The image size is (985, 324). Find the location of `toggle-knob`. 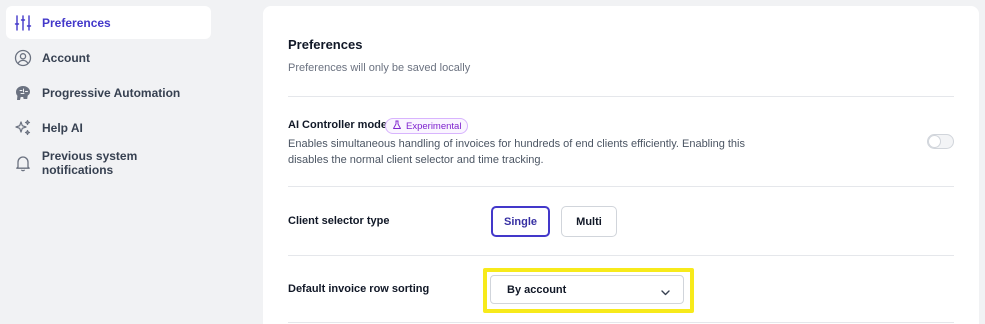

toggle-knob is located at coordinates (934, 141).